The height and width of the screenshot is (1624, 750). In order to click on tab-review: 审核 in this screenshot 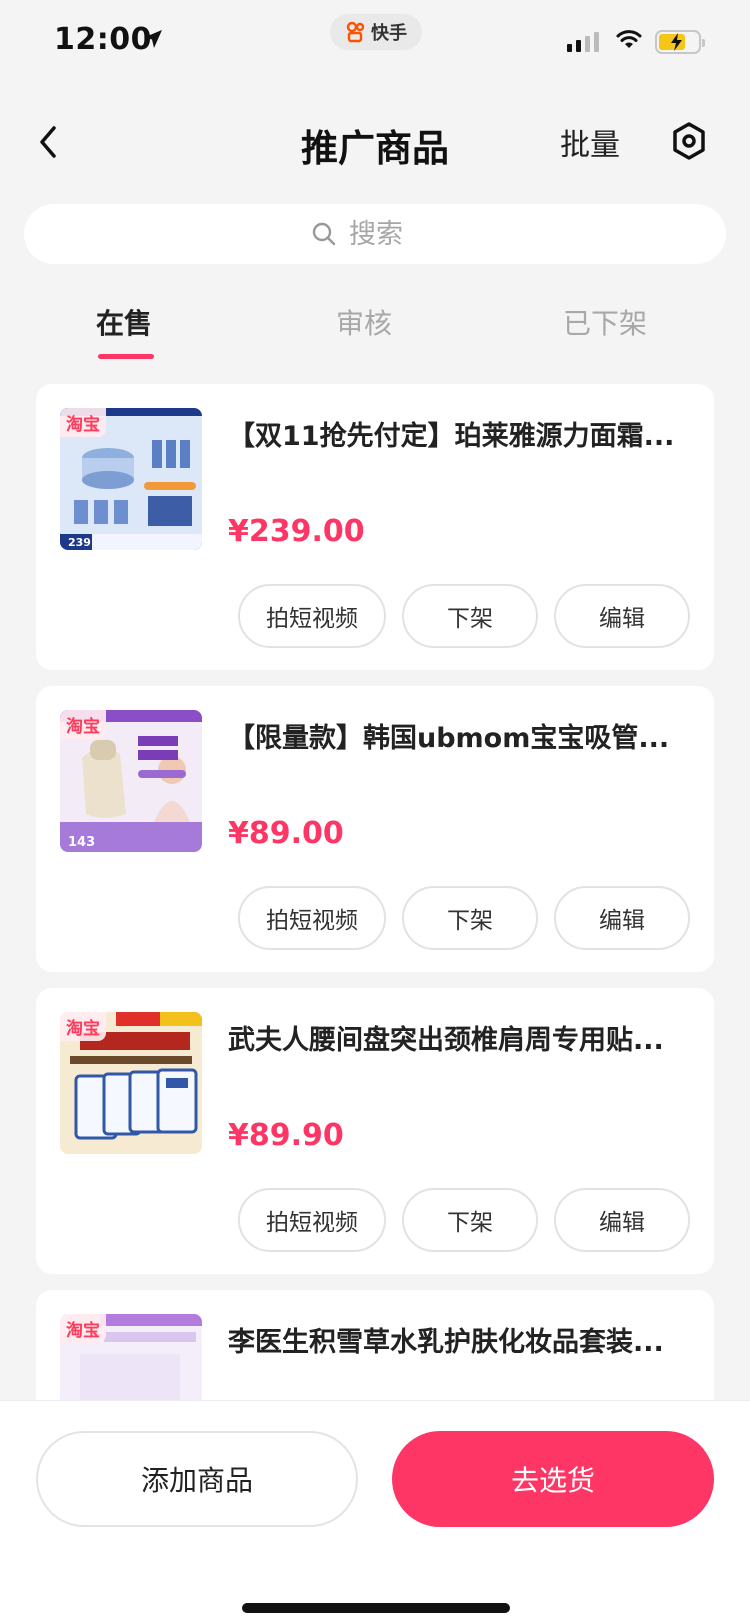, I will do `click(364, 322)`.